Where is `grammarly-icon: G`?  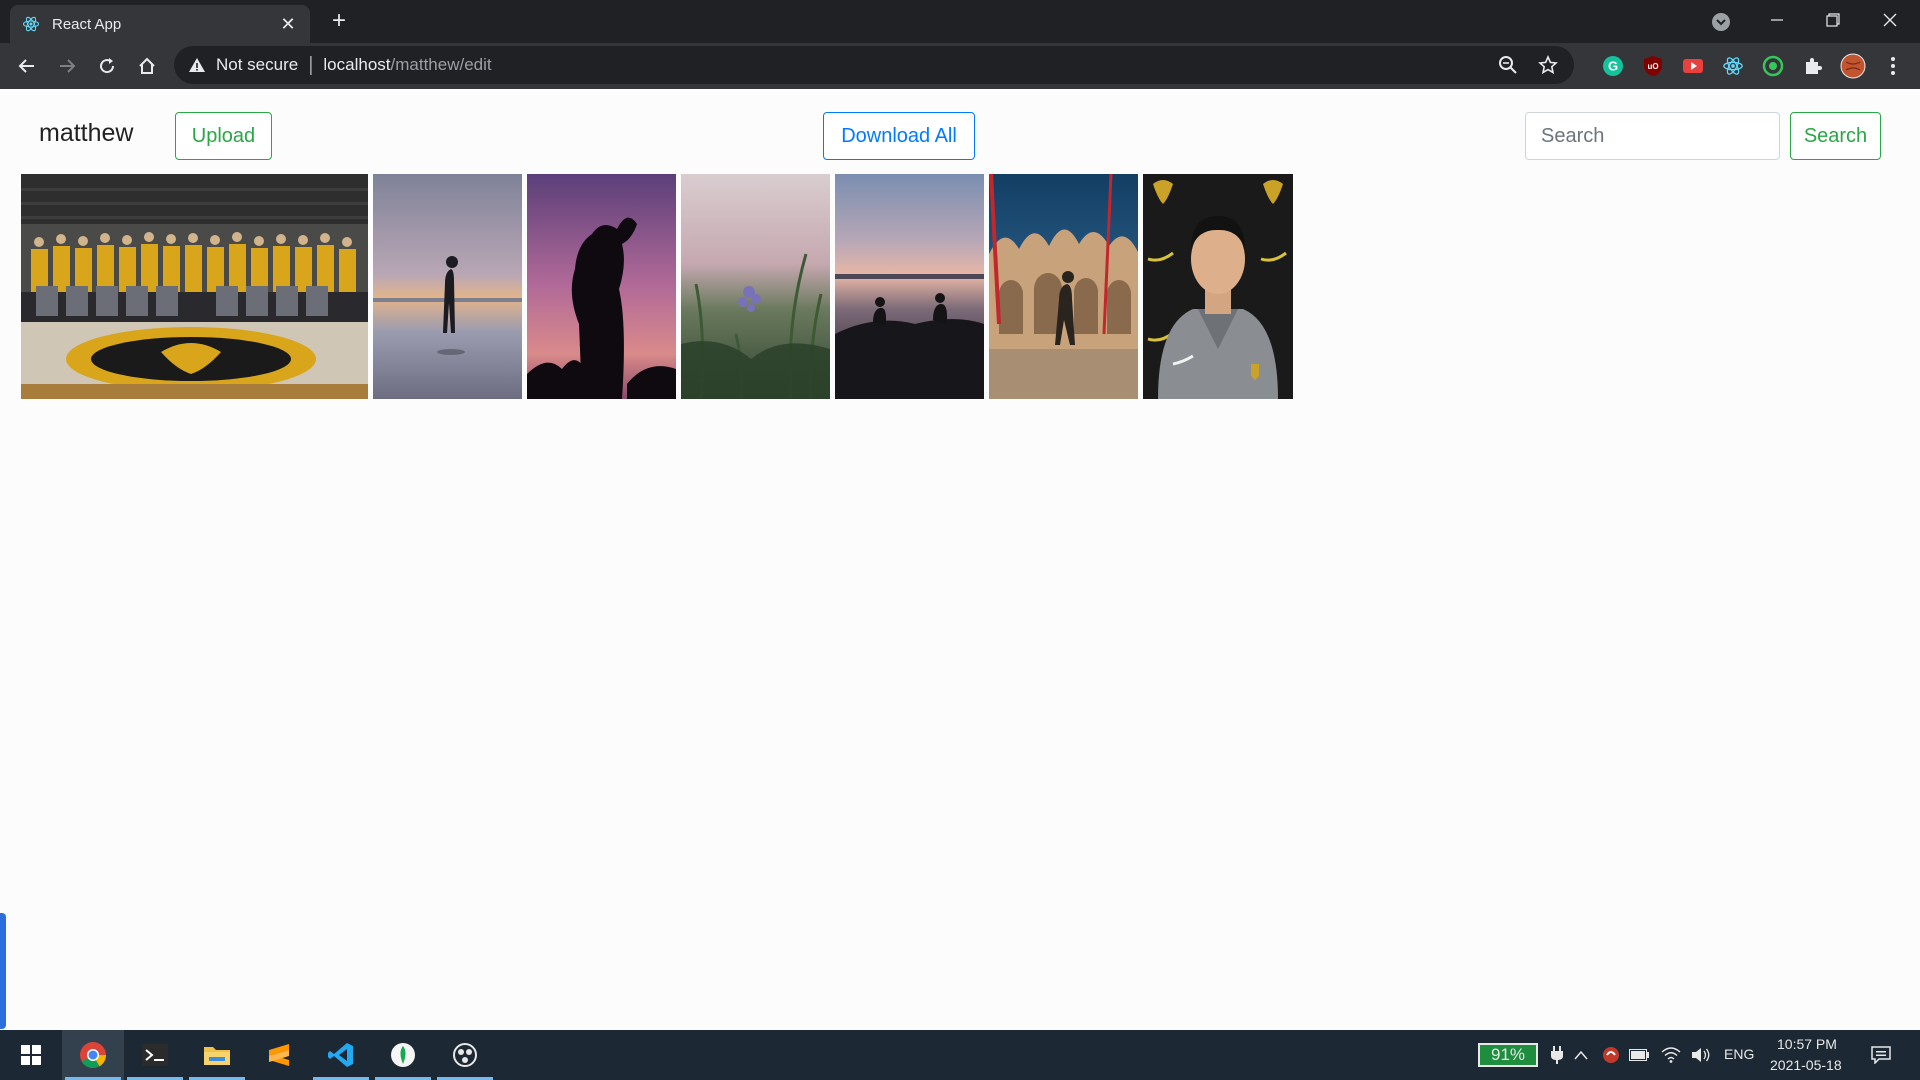 grammarly-icon: G is located at coordinates (1613, 66).